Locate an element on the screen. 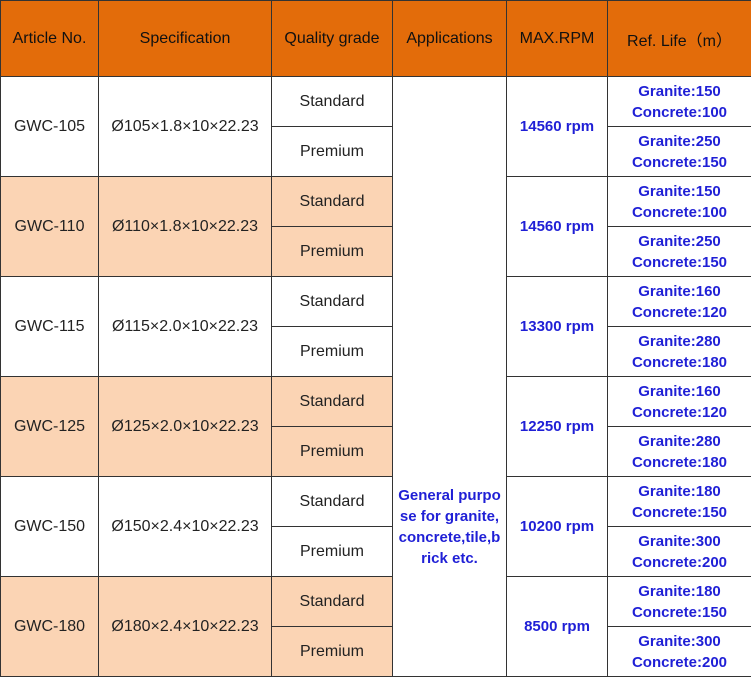 Image resolution: width=751 pixels, height=677 pixels. article-no-cell: GWC-150 is located at coordinates (50, 527).